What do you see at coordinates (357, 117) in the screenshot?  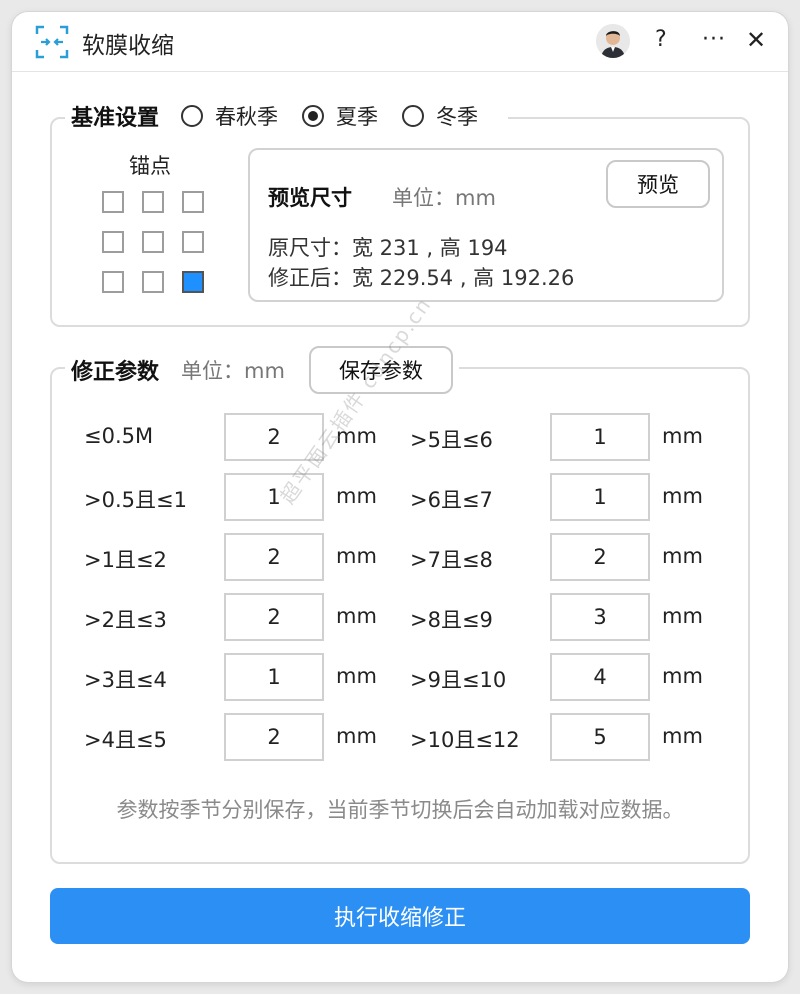 I see `radio-label: 夏季` at bounding box center [357, 117].